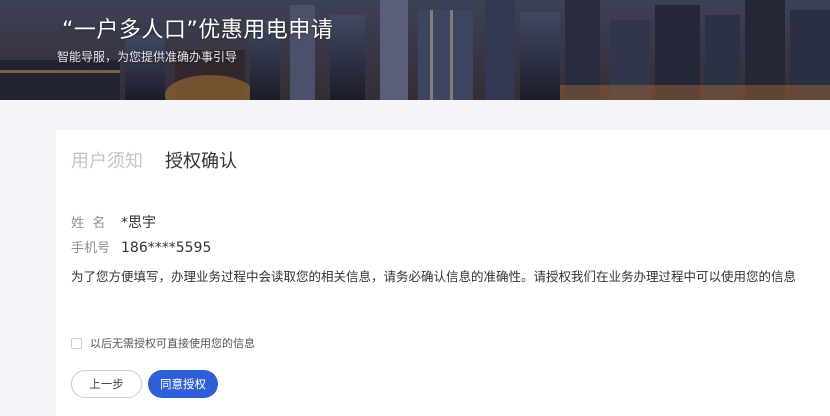 The height and width of the screenshot is (416, 830). I want to click on phone-value: 186****5595, so click(166, 248).